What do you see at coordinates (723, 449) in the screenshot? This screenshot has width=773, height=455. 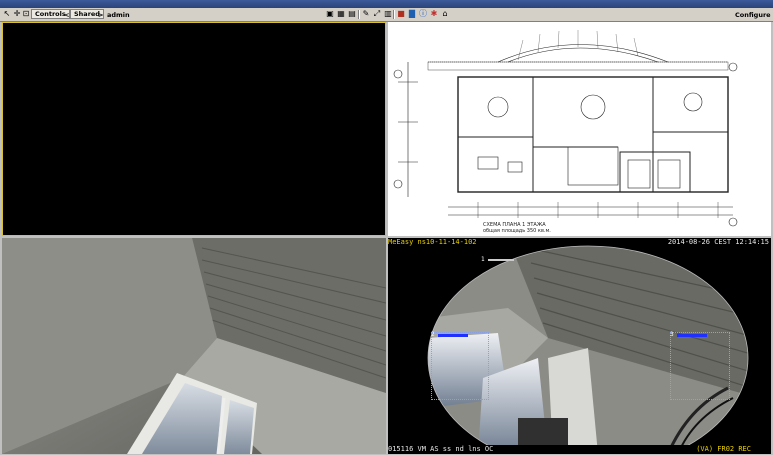 I see `osd-status-right: (VA) FR02 REC` at bounding box center [723, 449].